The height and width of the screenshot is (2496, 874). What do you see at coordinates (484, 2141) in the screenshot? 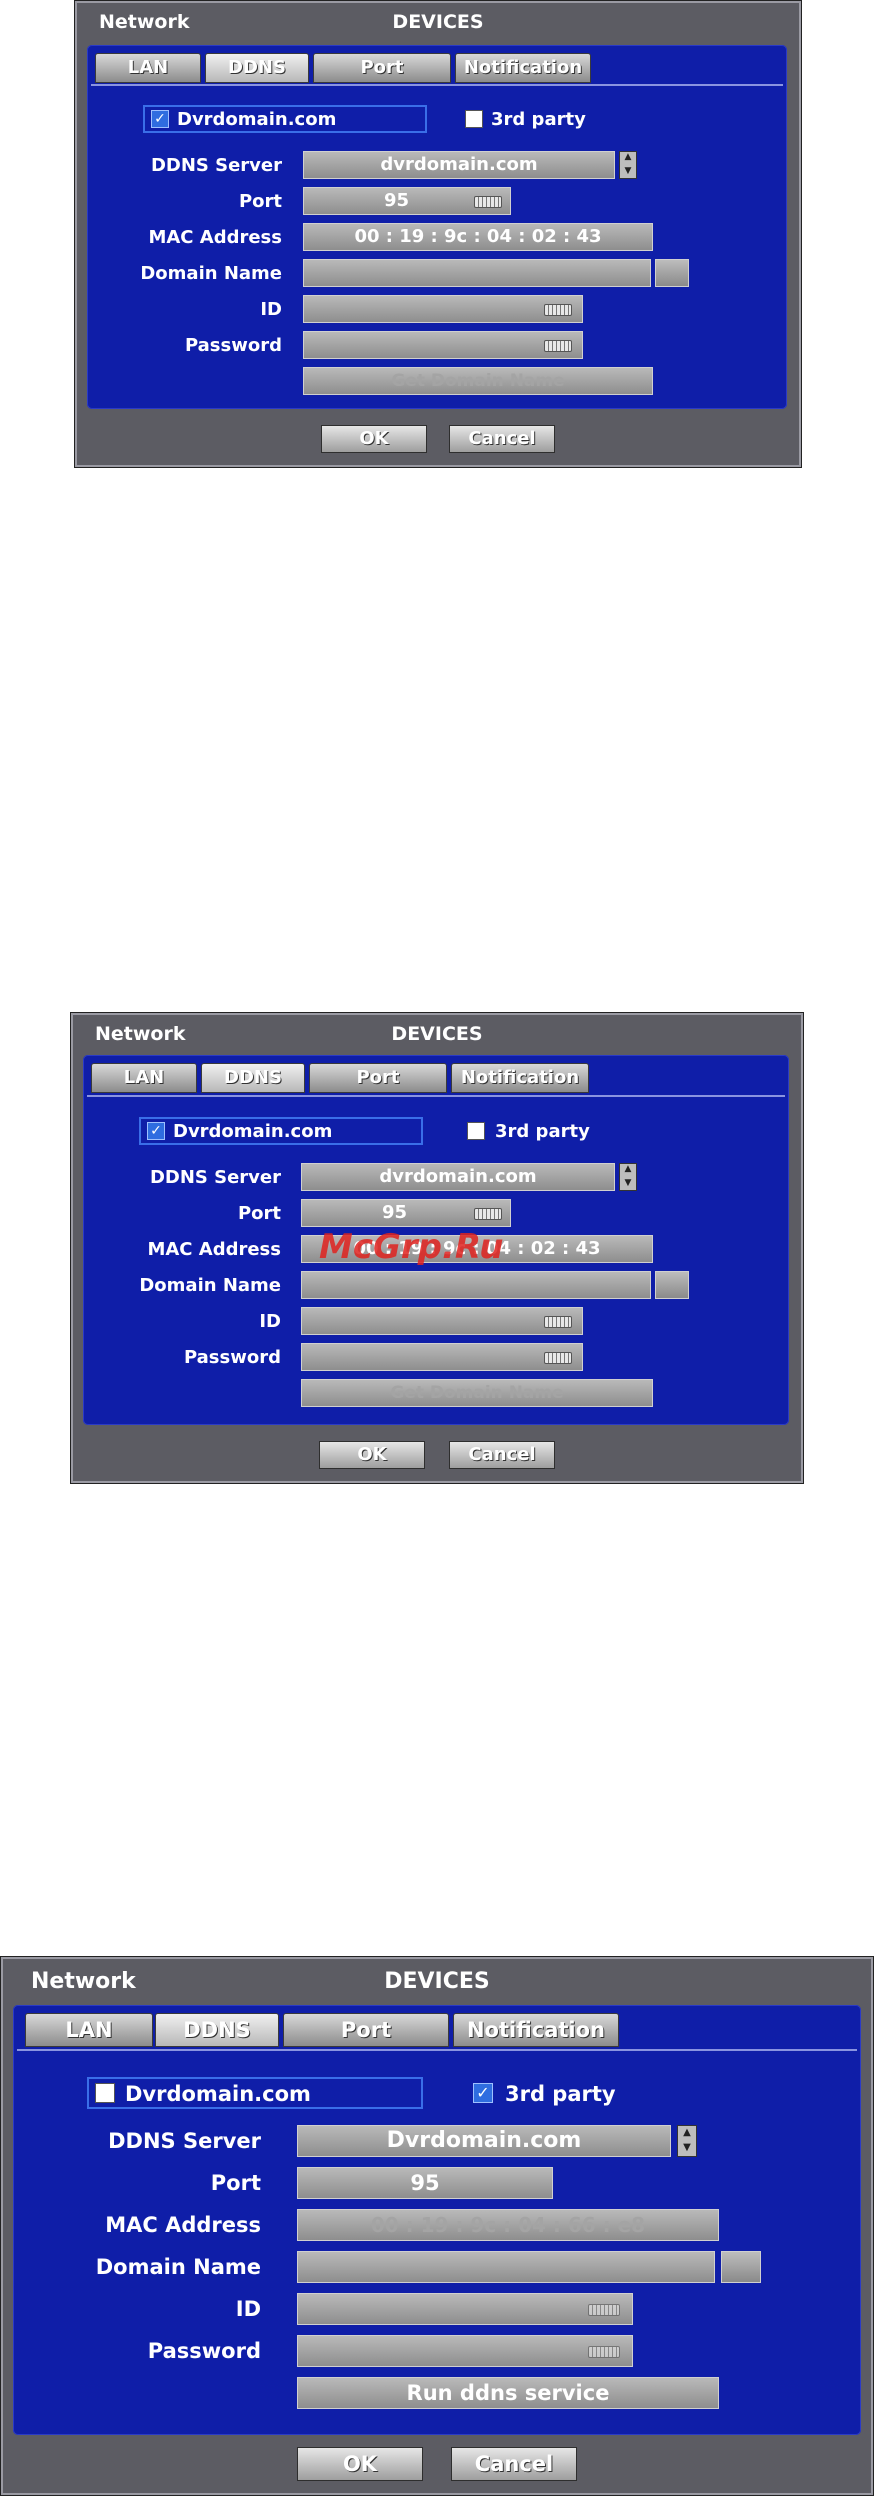
I see `ddns-server-field: Dvrdomain.com` at bounding box center [484, 2141].